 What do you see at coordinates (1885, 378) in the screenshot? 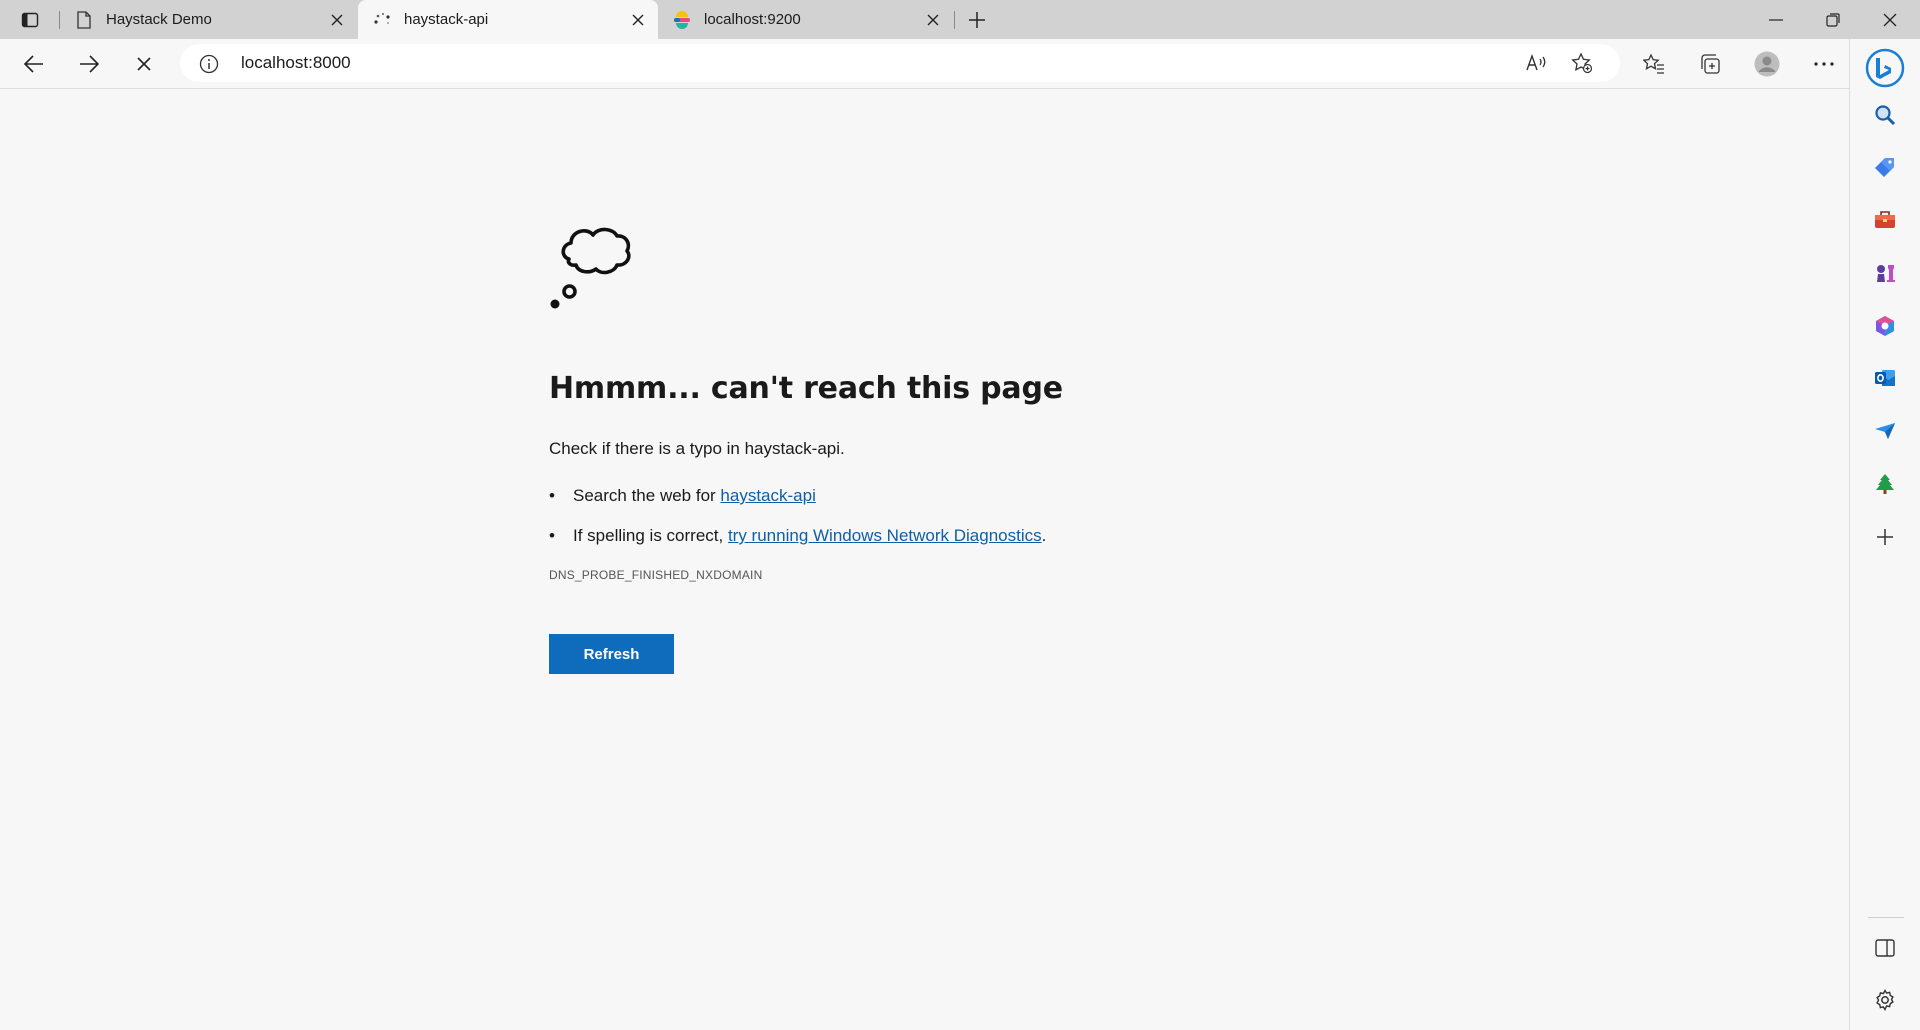
I see `outlook-icon` at bounding box center [1885, 378].